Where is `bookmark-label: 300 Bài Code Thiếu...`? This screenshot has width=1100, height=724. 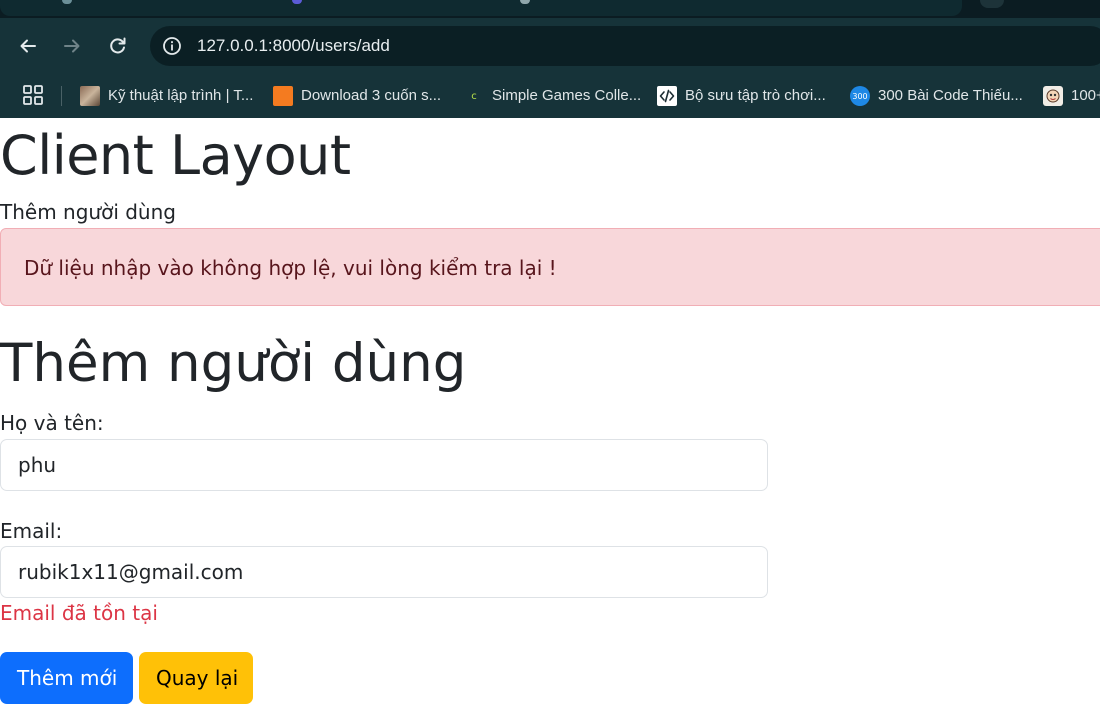
bookmark-label: 300 Bài Code Thiếu... is located at coordinates (950, 95).